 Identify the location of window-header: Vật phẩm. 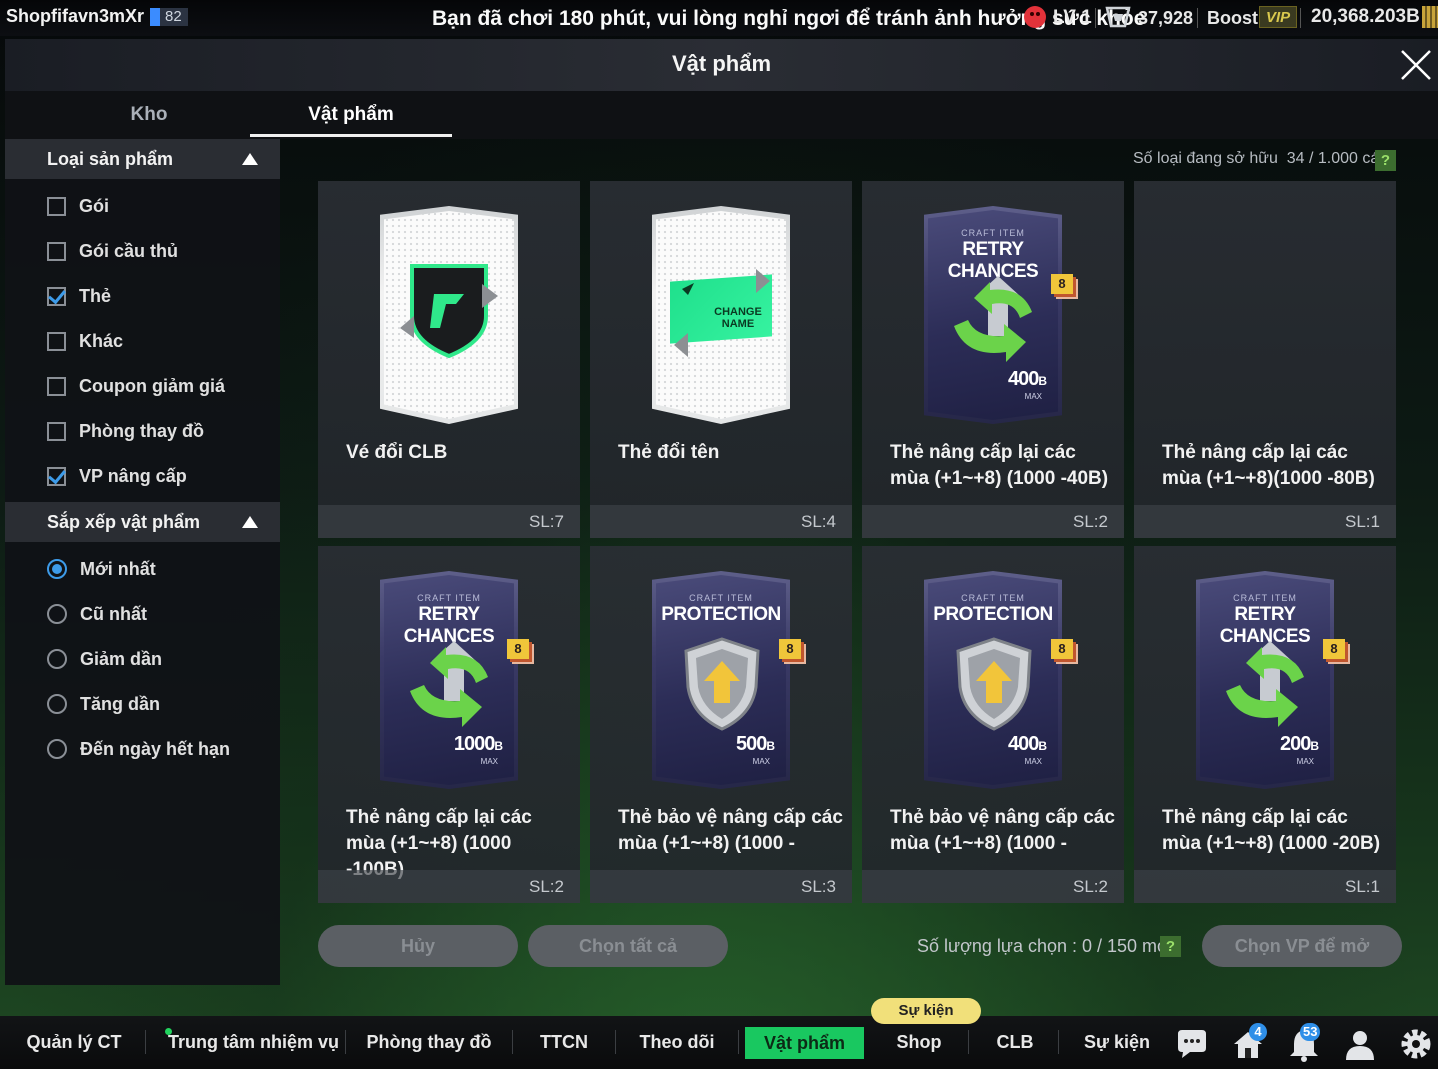
(721, 65).